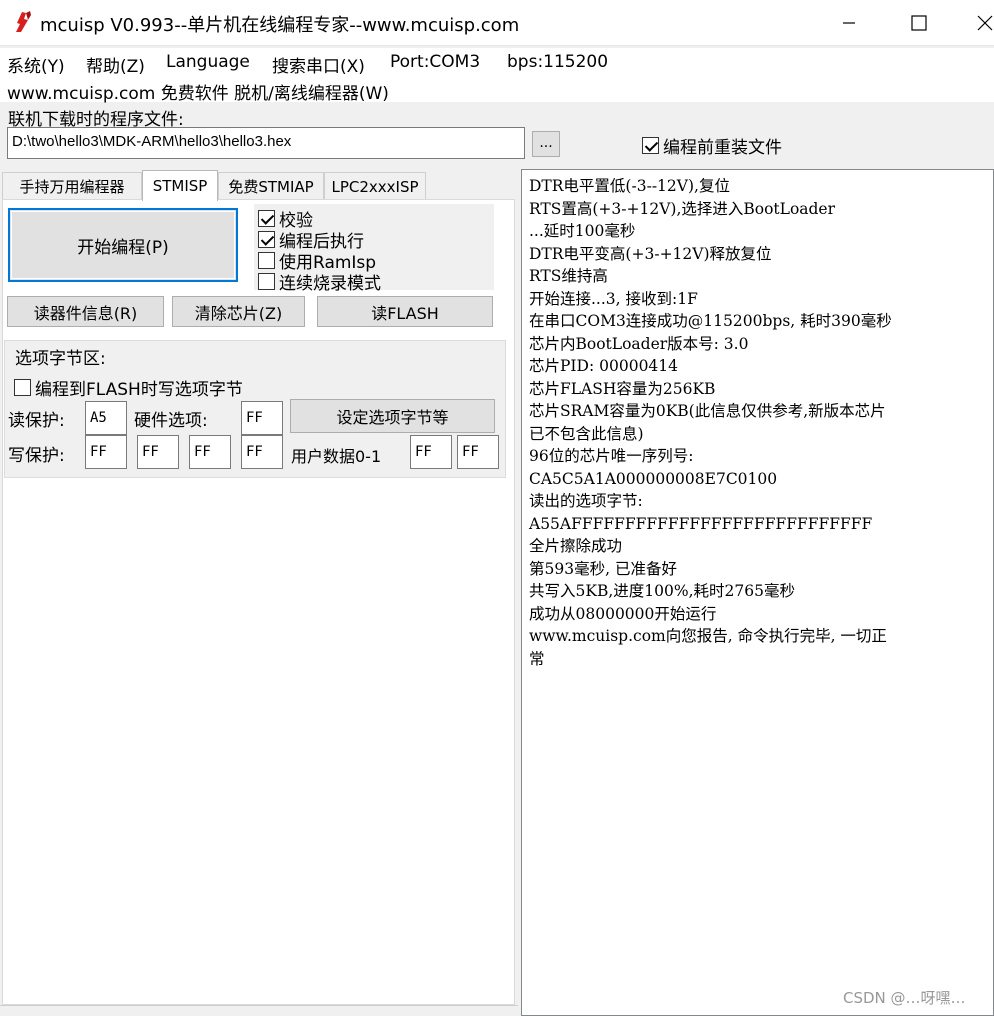 This screenshot has height=1016, width=994. Describe the element at coordinates (262, 452) in the screenshot. I see `write-protect-field-3: FF` at that location.